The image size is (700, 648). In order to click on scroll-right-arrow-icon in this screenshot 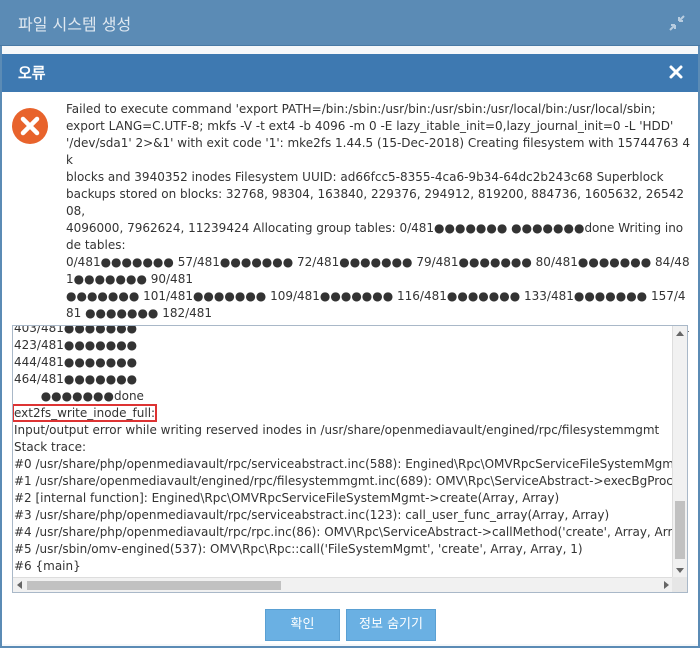, I will do `click(666, 585)`.